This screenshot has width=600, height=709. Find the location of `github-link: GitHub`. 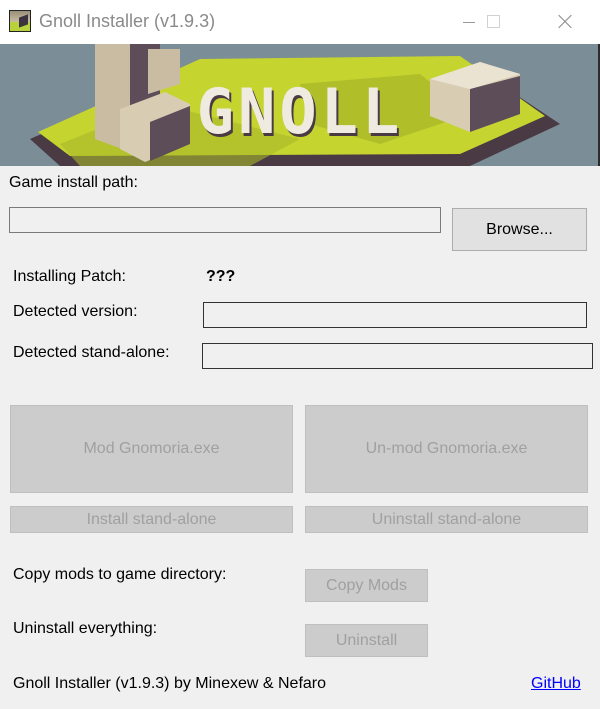

github-link: GitHub is located at coordinates (556, 684).